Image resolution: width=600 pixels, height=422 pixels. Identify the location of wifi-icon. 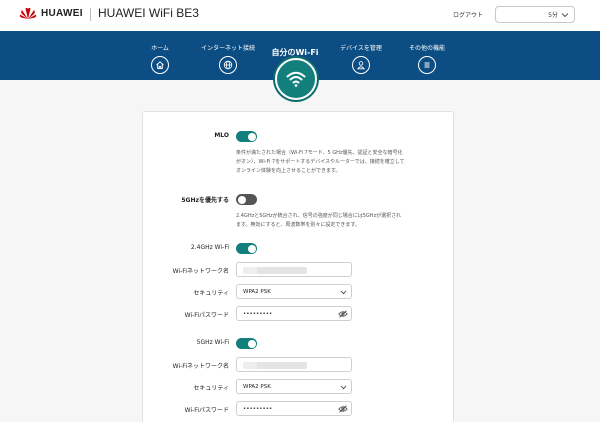
(296, 79).